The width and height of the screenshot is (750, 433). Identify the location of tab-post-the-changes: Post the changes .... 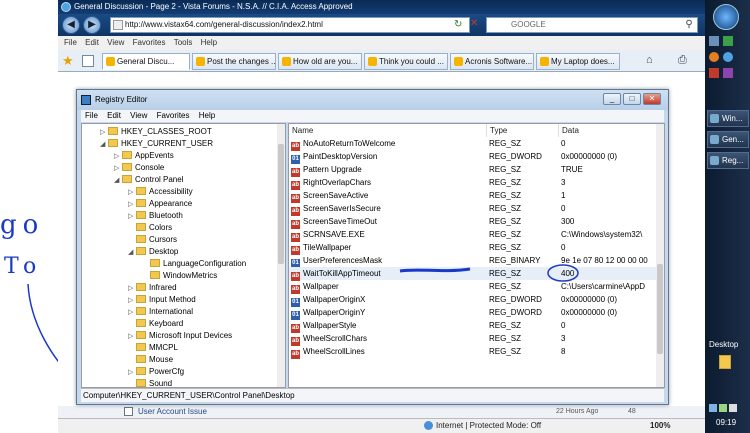
(234, 61).